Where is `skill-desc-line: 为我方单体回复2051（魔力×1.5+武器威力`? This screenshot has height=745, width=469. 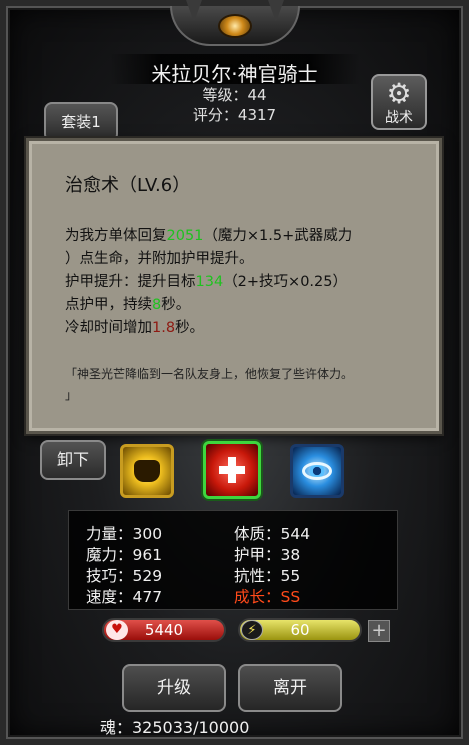 skill-desc-line: 为我方单体回复2051（魔力×1.5+武器威力 is located at coordinates (209, 236).